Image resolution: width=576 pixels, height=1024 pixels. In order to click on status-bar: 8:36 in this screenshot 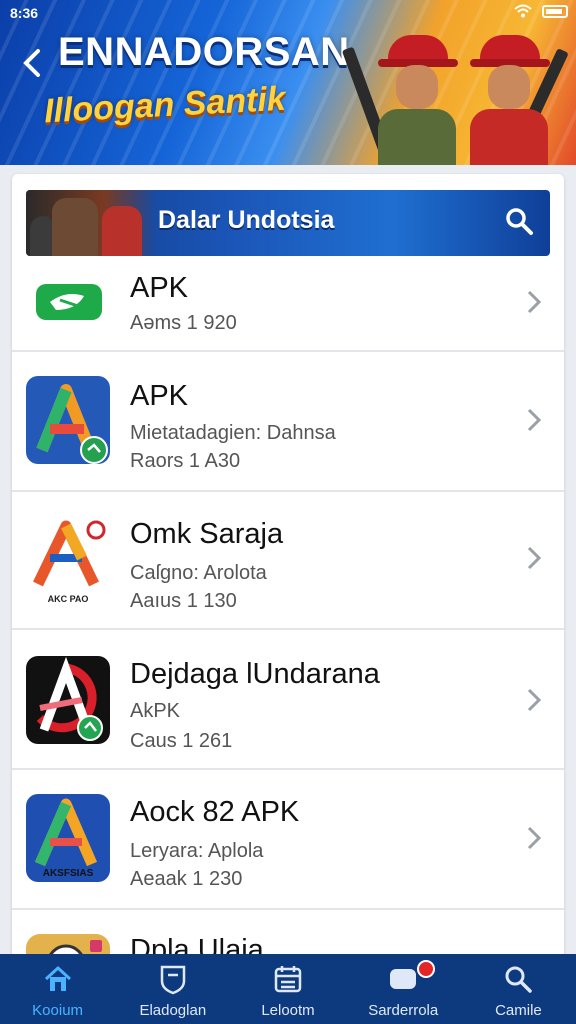, I will do `click(288, 13)`.